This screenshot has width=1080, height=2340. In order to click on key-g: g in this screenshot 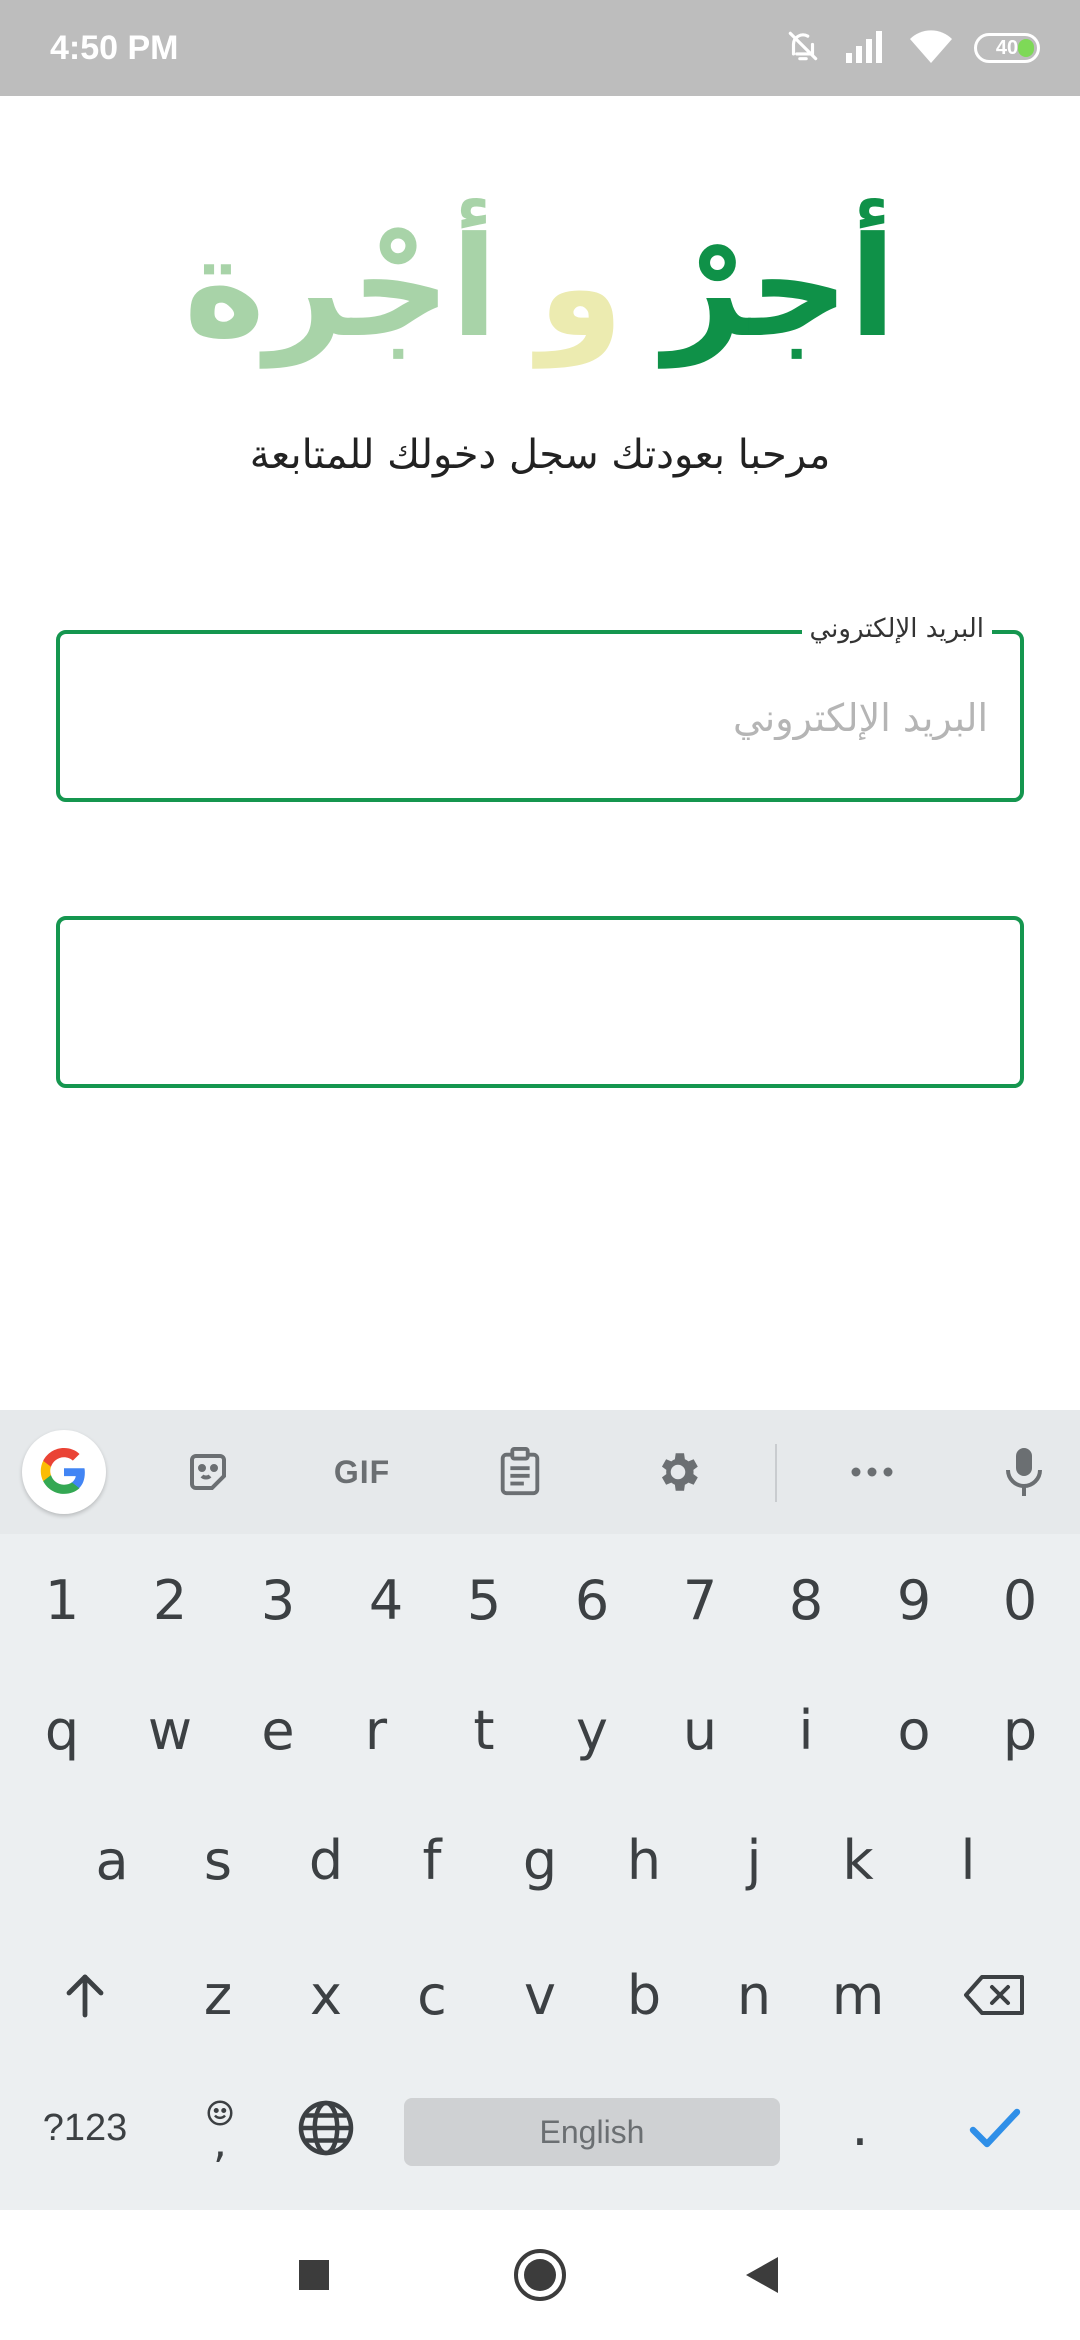, I will do `click(540, 1860)`.